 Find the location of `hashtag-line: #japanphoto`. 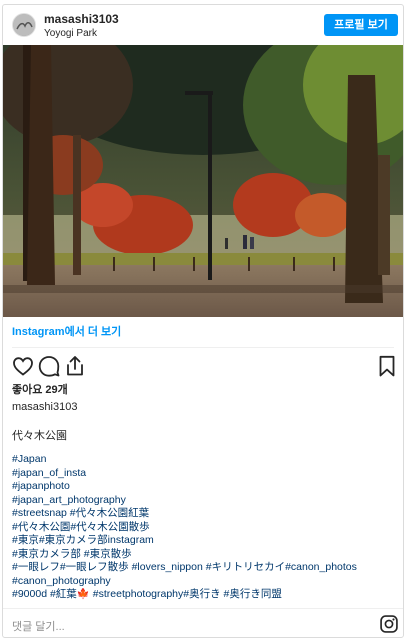

hashtag-line: #japanphoto is located at coordinates (204, 487).